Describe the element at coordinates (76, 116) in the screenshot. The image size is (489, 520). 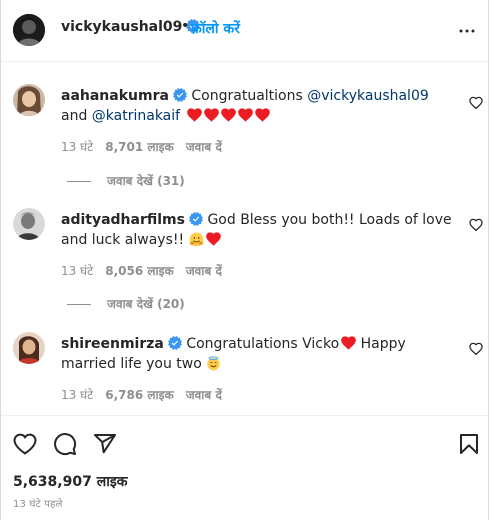
I see `comment-body: and` at that location.